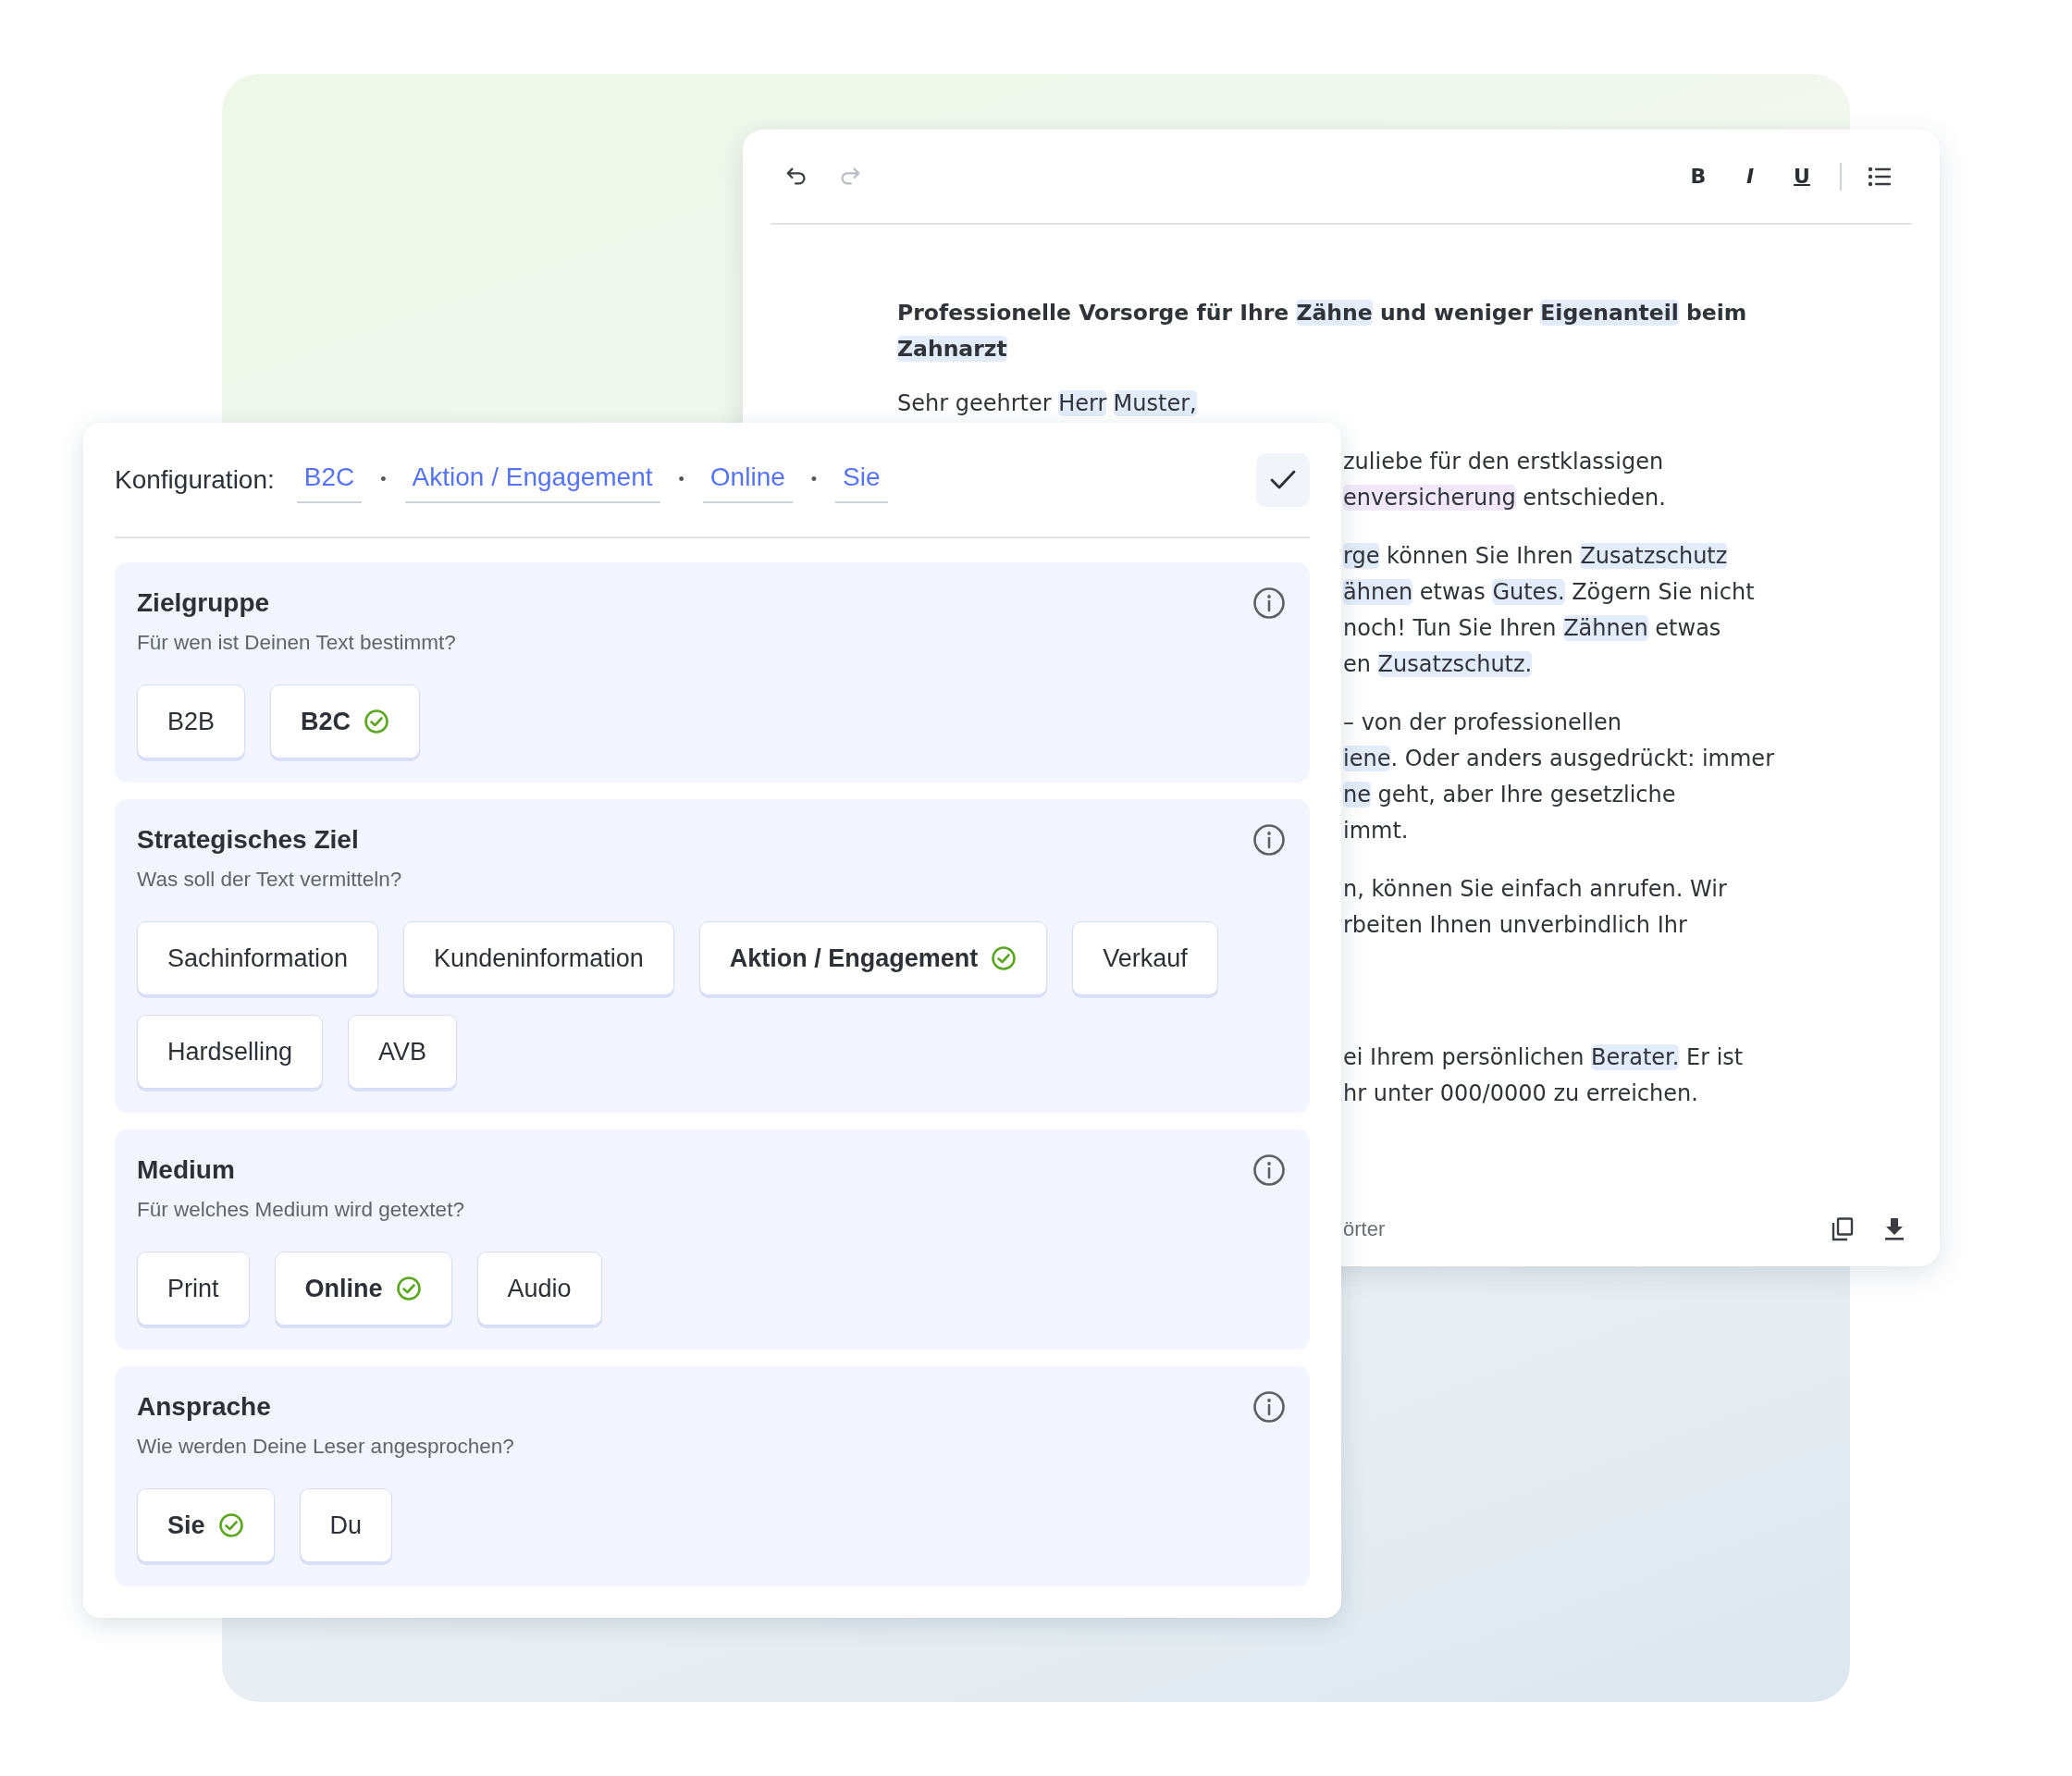  What do you see at coordinates (1802, 177) in the screenshot?
I see `underline-button: U` at bounding box center [1802, 177].